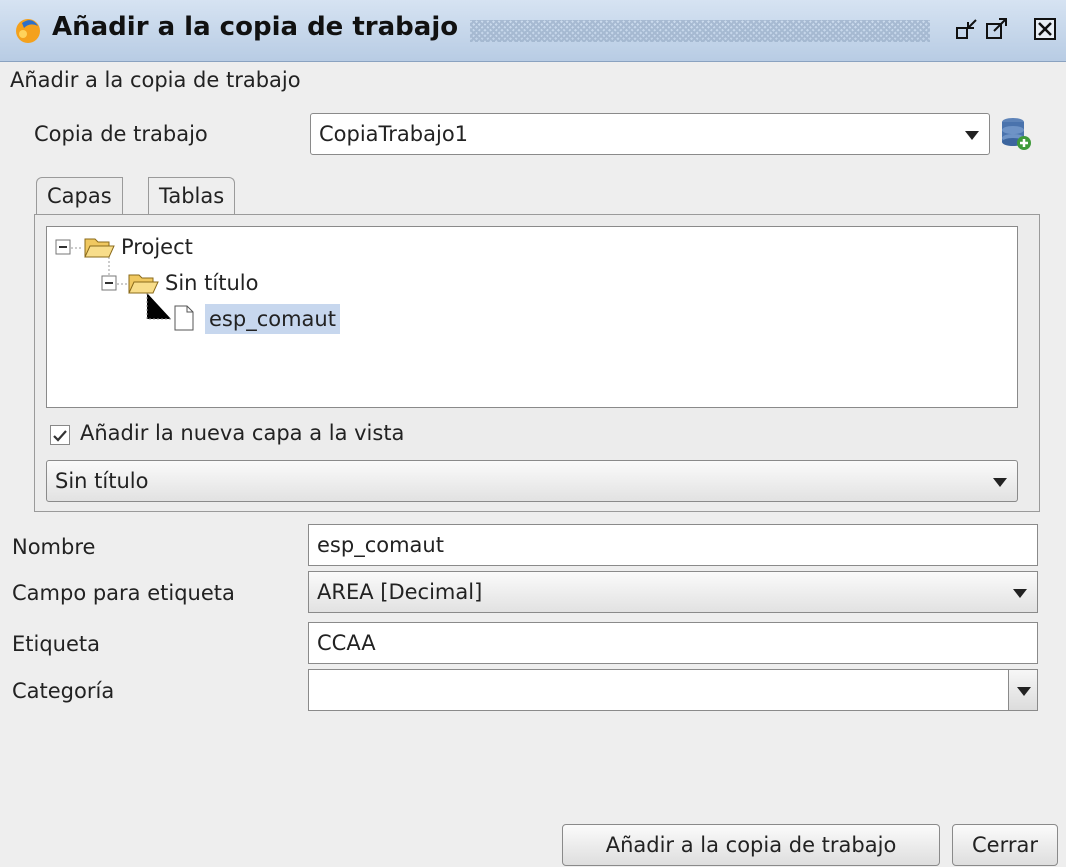 The width and height of the screenshot is (1066, 867). What do you see at coordinates (997, 29) in the screenshot?
I see `maximize-icon` at bounding box center [997, 29].